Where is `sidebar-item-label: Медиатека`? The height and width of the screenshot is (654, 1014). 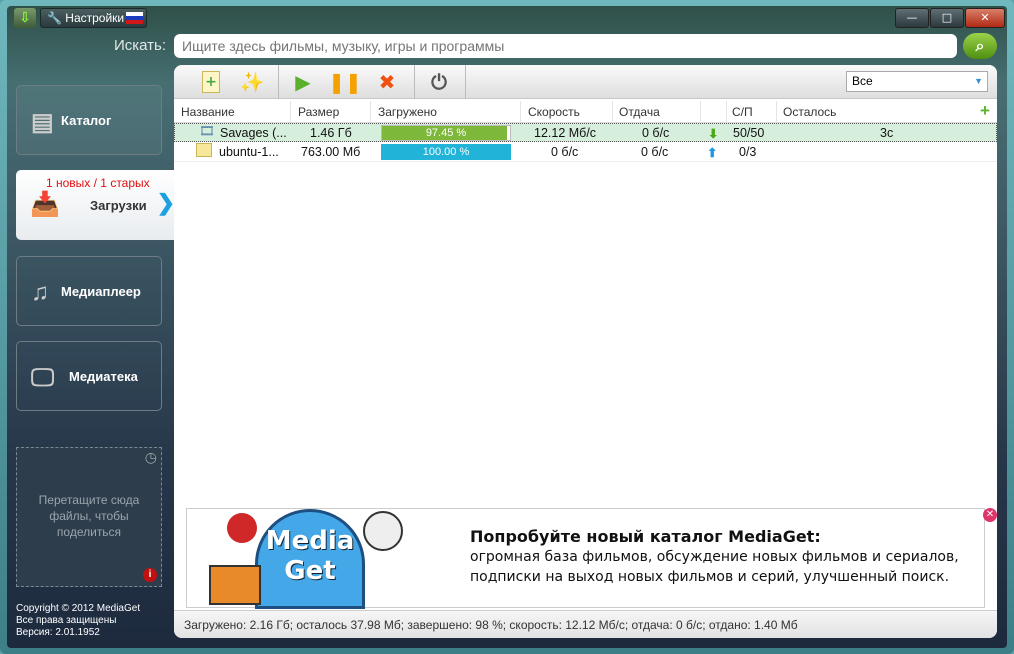 sidebar-item-label: Медиатека is located at coordinates (103, 376).